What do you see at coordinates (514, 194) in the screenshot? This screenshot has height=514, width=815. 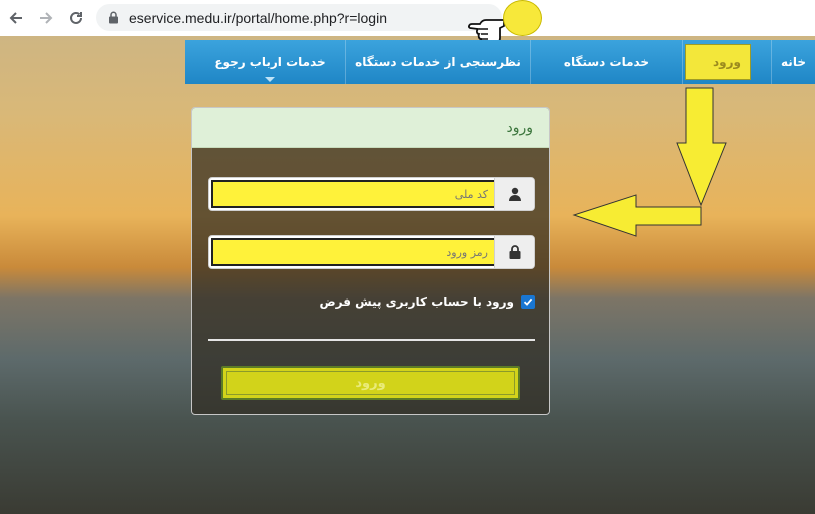 I see `user-icon` at bounding box center [514, 194].